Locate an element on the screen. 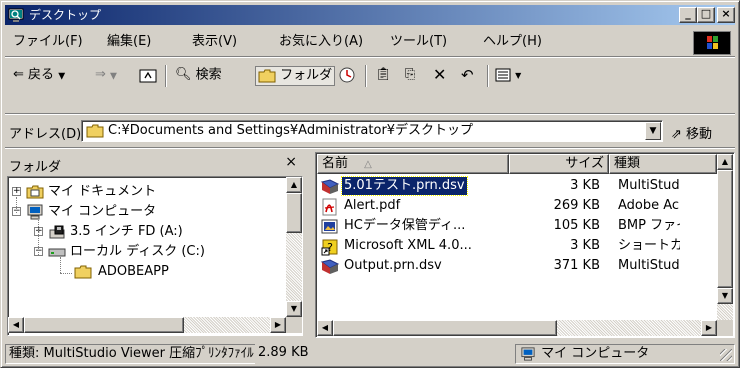 Image resolution: width=740 pixels, height=368 pixels. file-row: HCデータ保管ディ... 105 KB BMP ファイル is located at coordinates (518, 227).